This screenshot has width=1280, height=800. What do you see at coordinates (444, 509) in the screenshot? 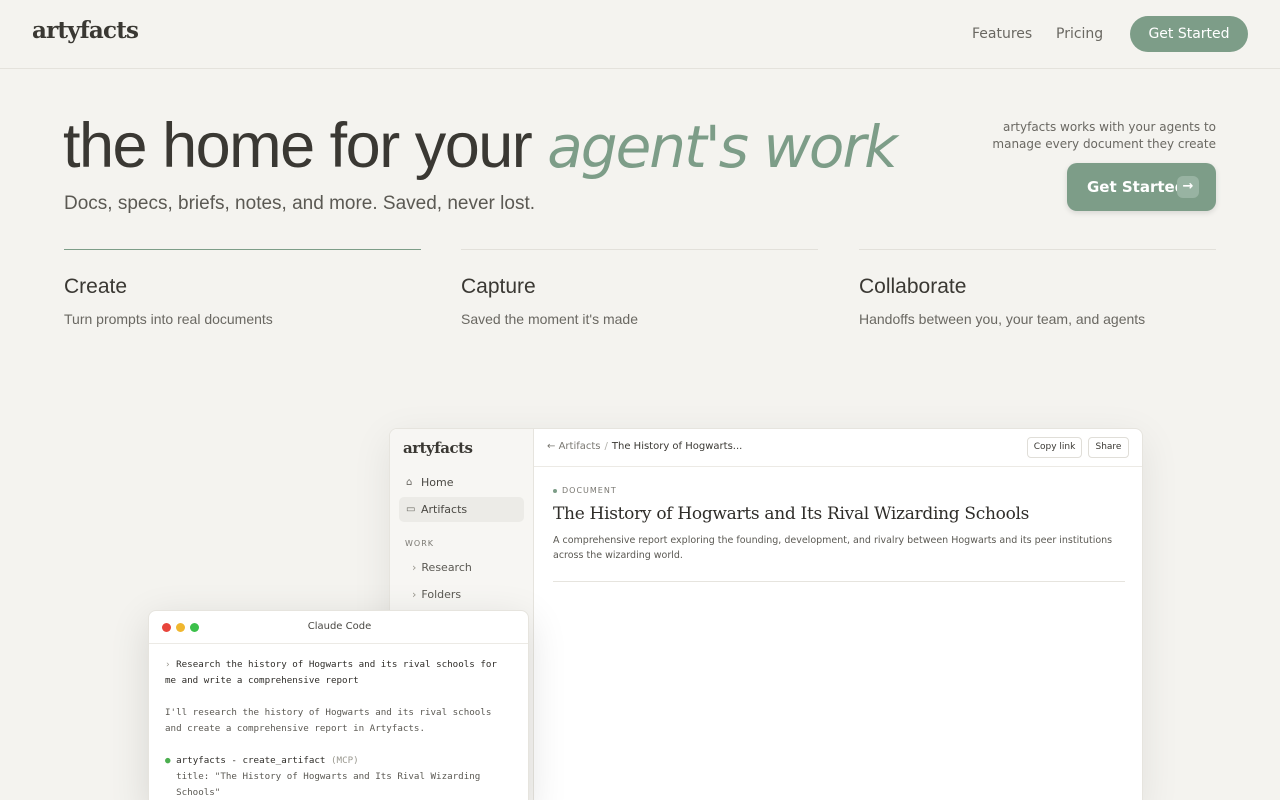
I see `sidebar-item-label: Artifacts` at bounding box center [444, 509].